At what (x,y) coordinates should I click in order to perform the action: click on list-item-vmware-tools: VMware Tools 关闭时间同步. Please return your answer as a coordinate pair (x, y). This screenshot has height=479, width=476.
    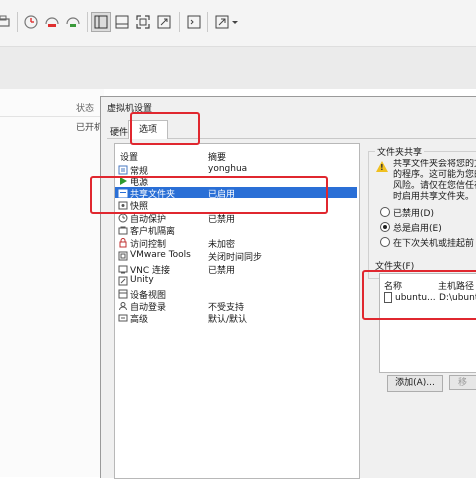
    Looking at the image, I should click on (236, 256).